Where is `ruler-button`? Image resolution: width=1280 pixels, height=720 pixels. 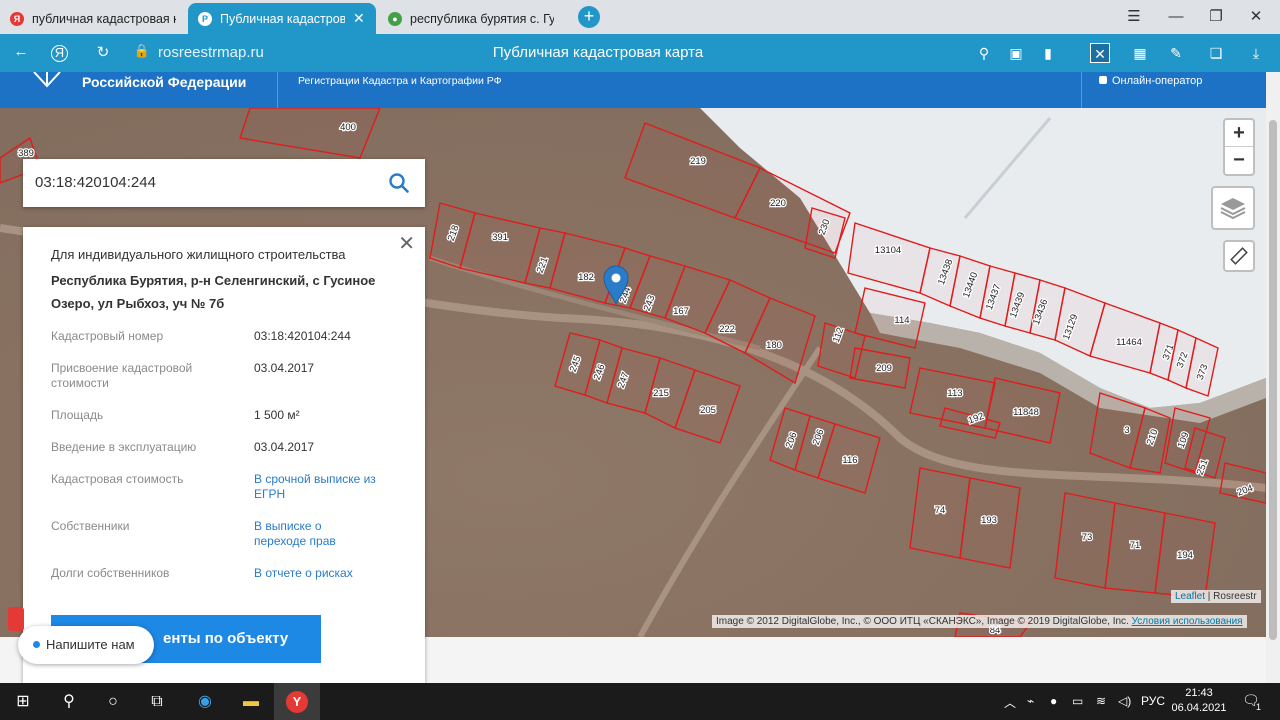 ruler-button is located at coordinates (1239, 256).